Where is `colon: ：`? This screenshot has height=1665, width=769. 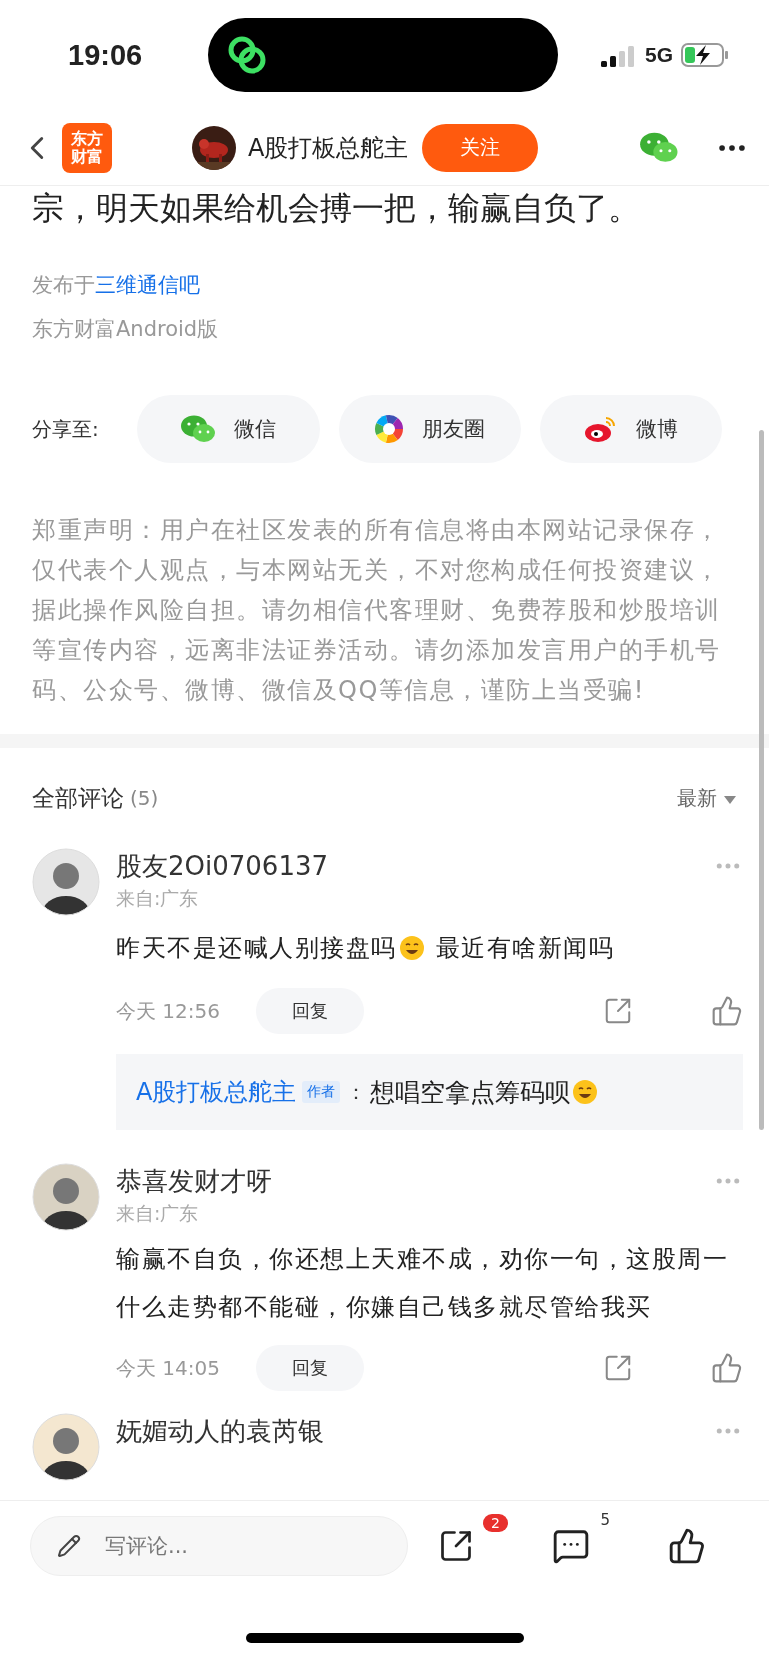 colon: ： is located at coordinates (356, 1092).